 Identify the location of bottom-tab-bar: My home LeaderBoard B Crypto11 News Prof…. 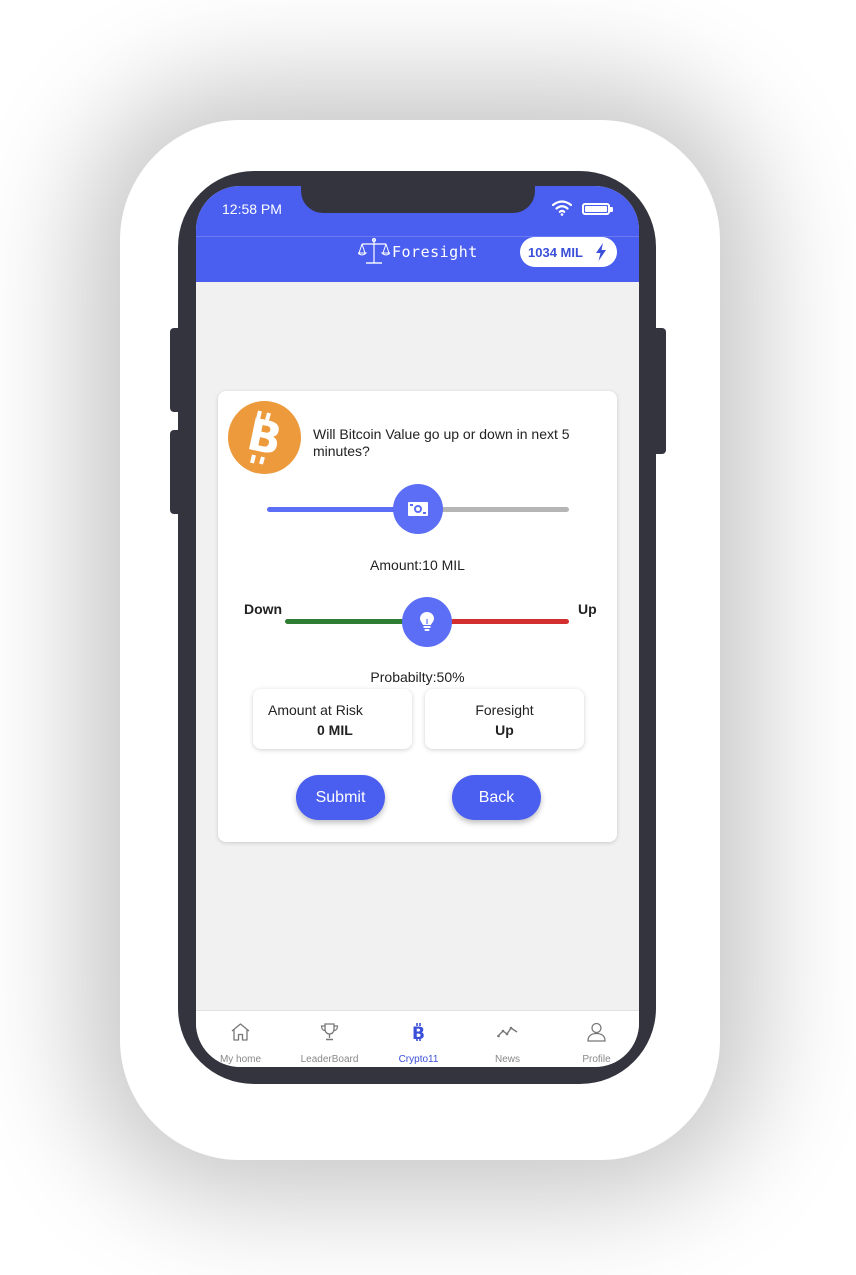
(417, 1038).